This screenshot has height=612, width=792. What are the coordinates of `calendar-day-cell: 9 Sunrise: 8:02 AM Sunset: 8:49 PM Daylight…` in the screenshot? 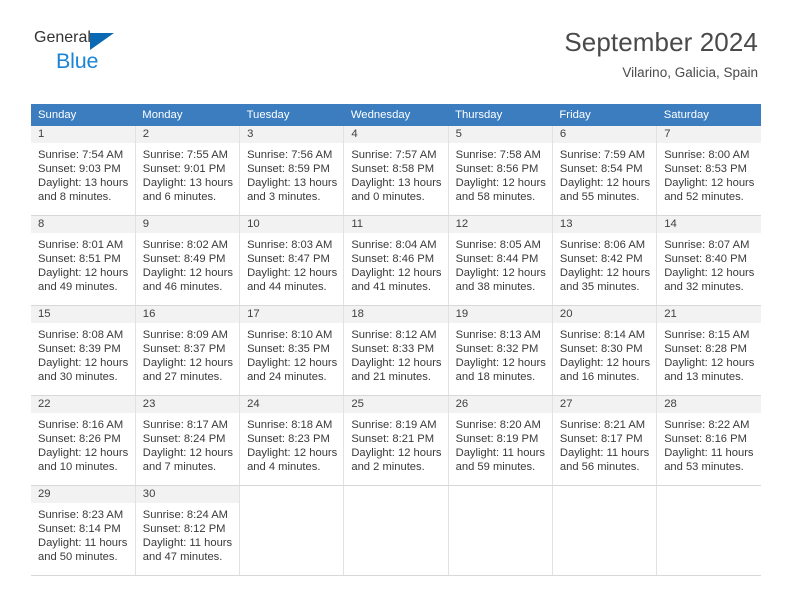 It's located at (188, 260).